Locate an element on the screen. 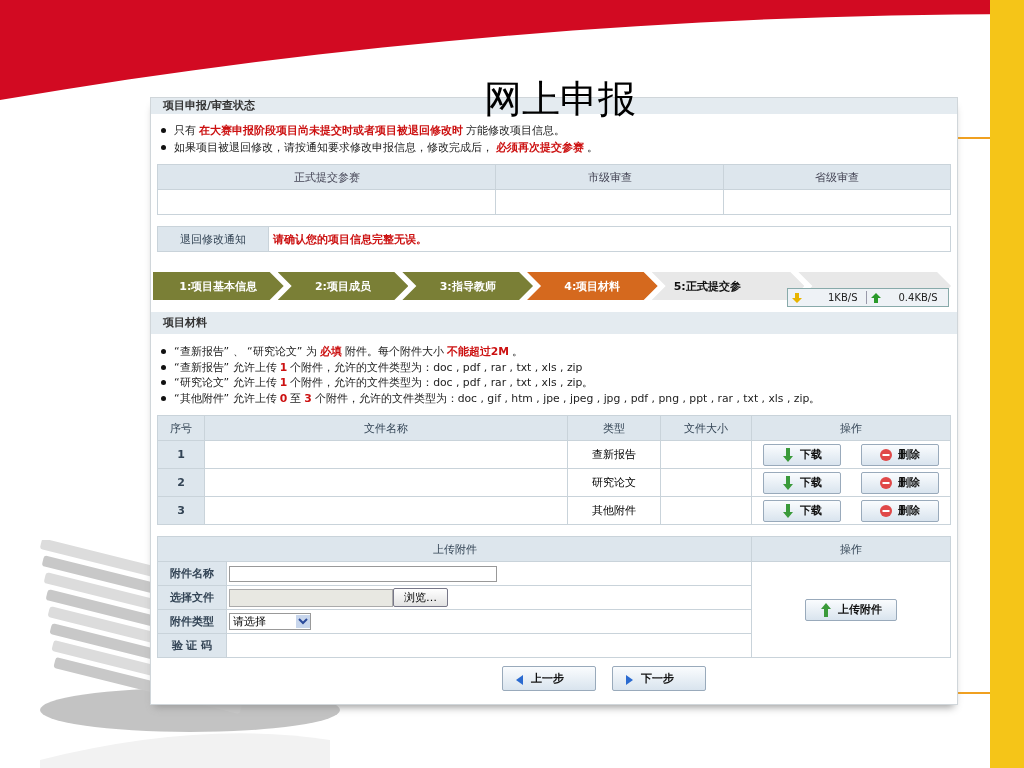 Image resolution: width=1024 pixels, height=768 pixels. download-speed: 1KB/S is located at coordinates (843, 297).